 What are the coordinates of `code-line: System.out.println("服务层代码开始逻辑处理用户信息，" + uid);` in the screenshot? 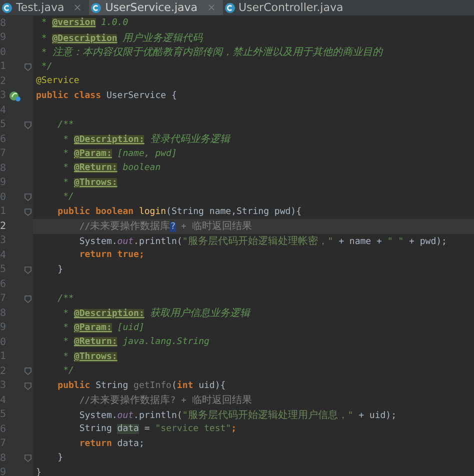 It's located at (237, 415).